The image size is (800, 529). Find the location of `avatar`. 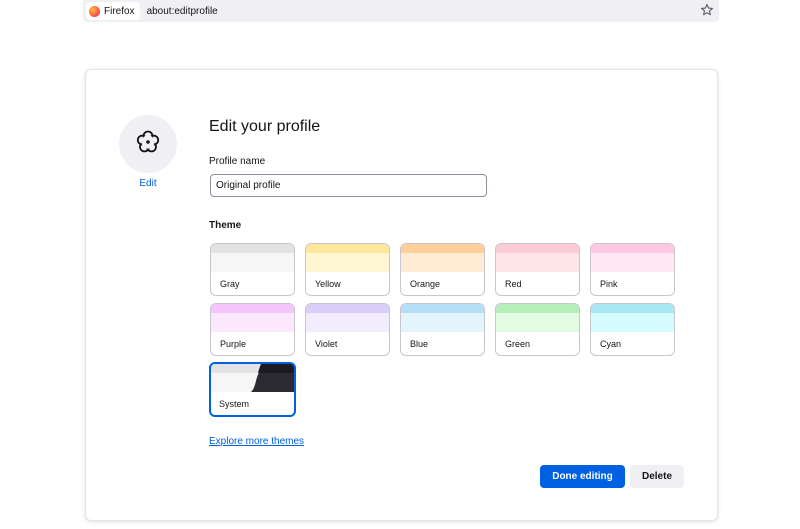

avatar is located at coordinates (148, 144).